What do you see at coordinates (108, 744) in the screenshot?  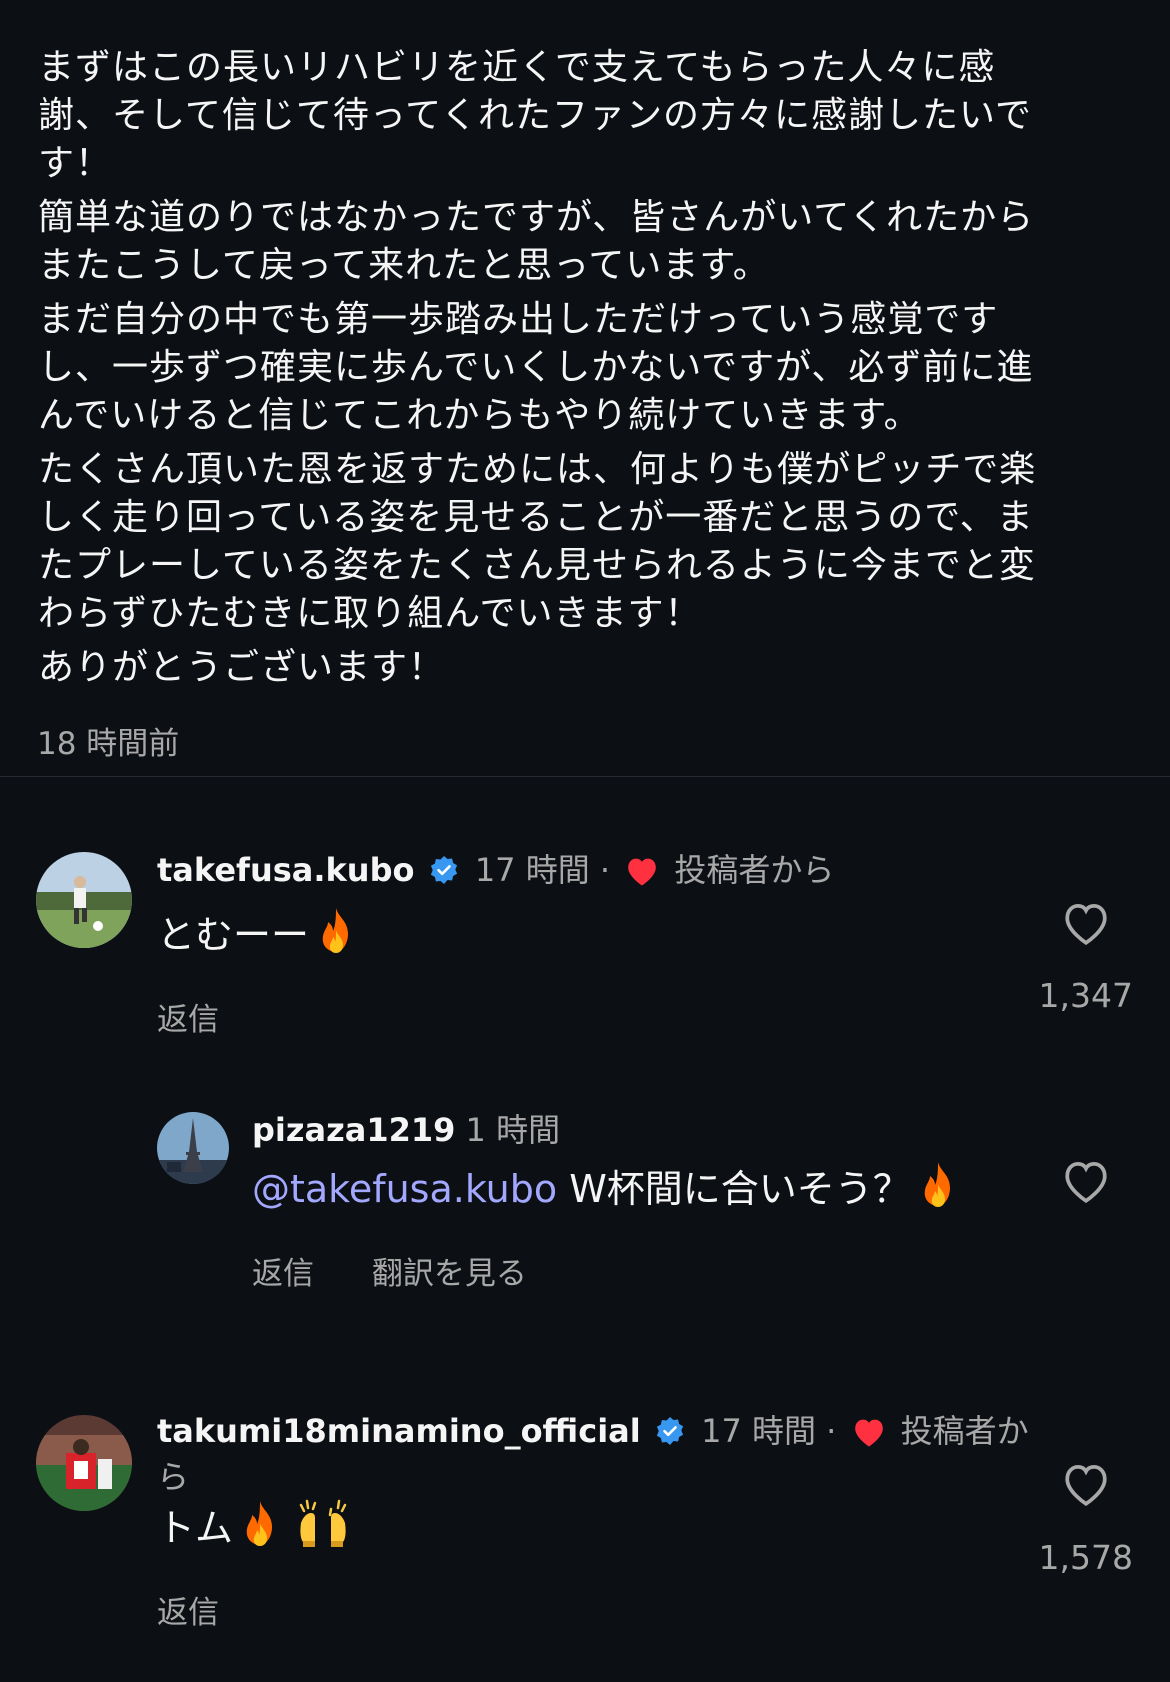 I see `post-timestamp: 18 時間前` at bounding box center [108, 744].